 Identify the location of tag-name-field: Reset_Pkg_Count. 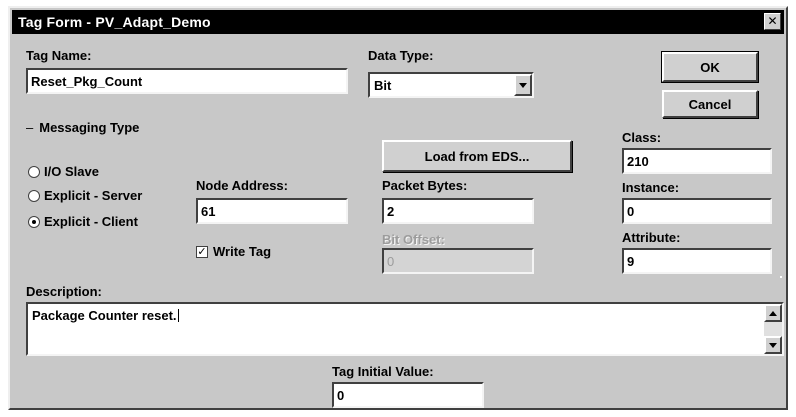
(187, 81).